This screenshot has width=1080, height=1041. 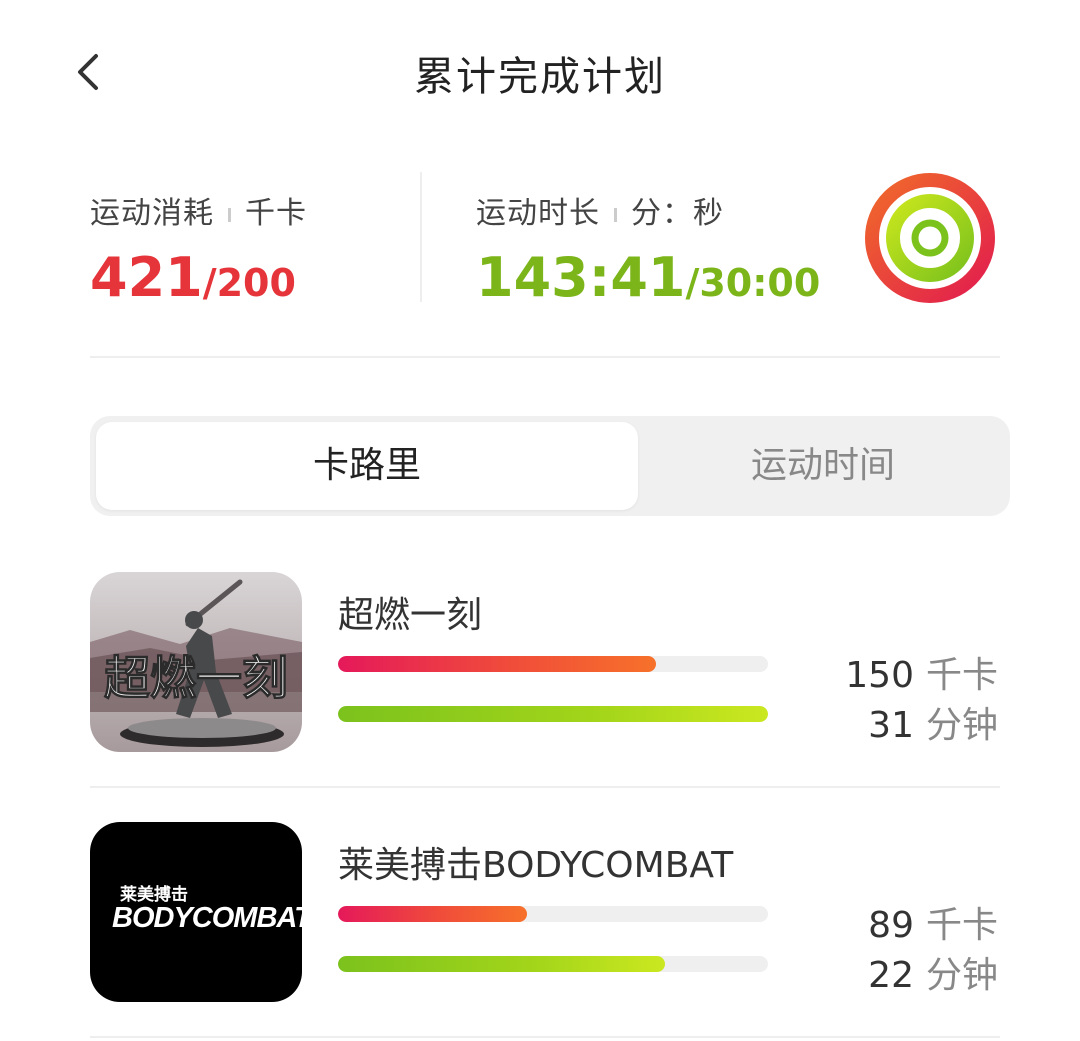 What do you see at coordinates (540, 77) in the screenshot?
I see `page-title: 累计完成计划` at bounding box center [540, 77].